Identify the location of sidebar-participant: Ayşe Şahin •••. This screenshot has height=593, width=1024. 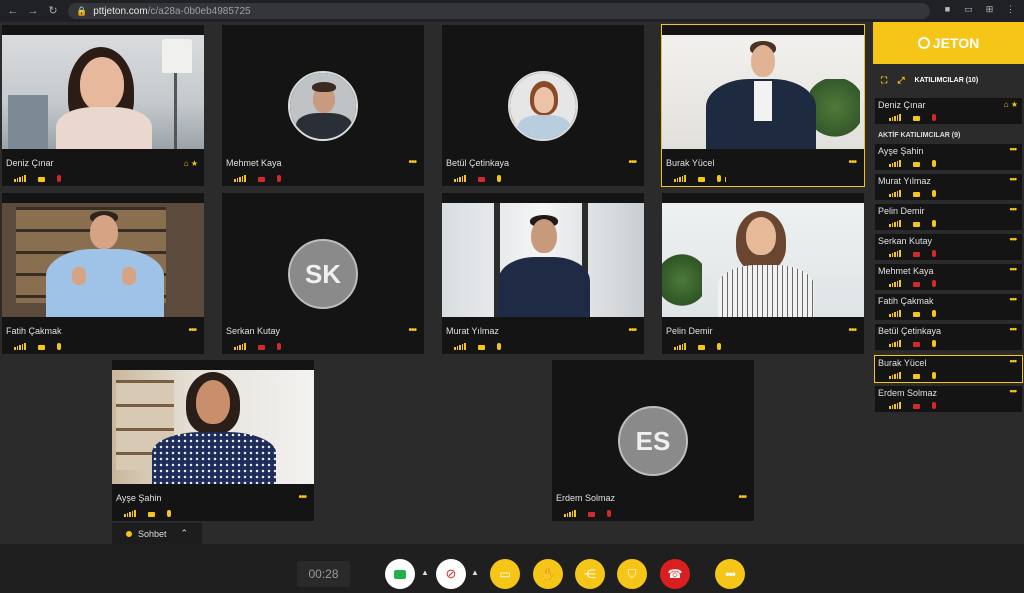
(948, 157).